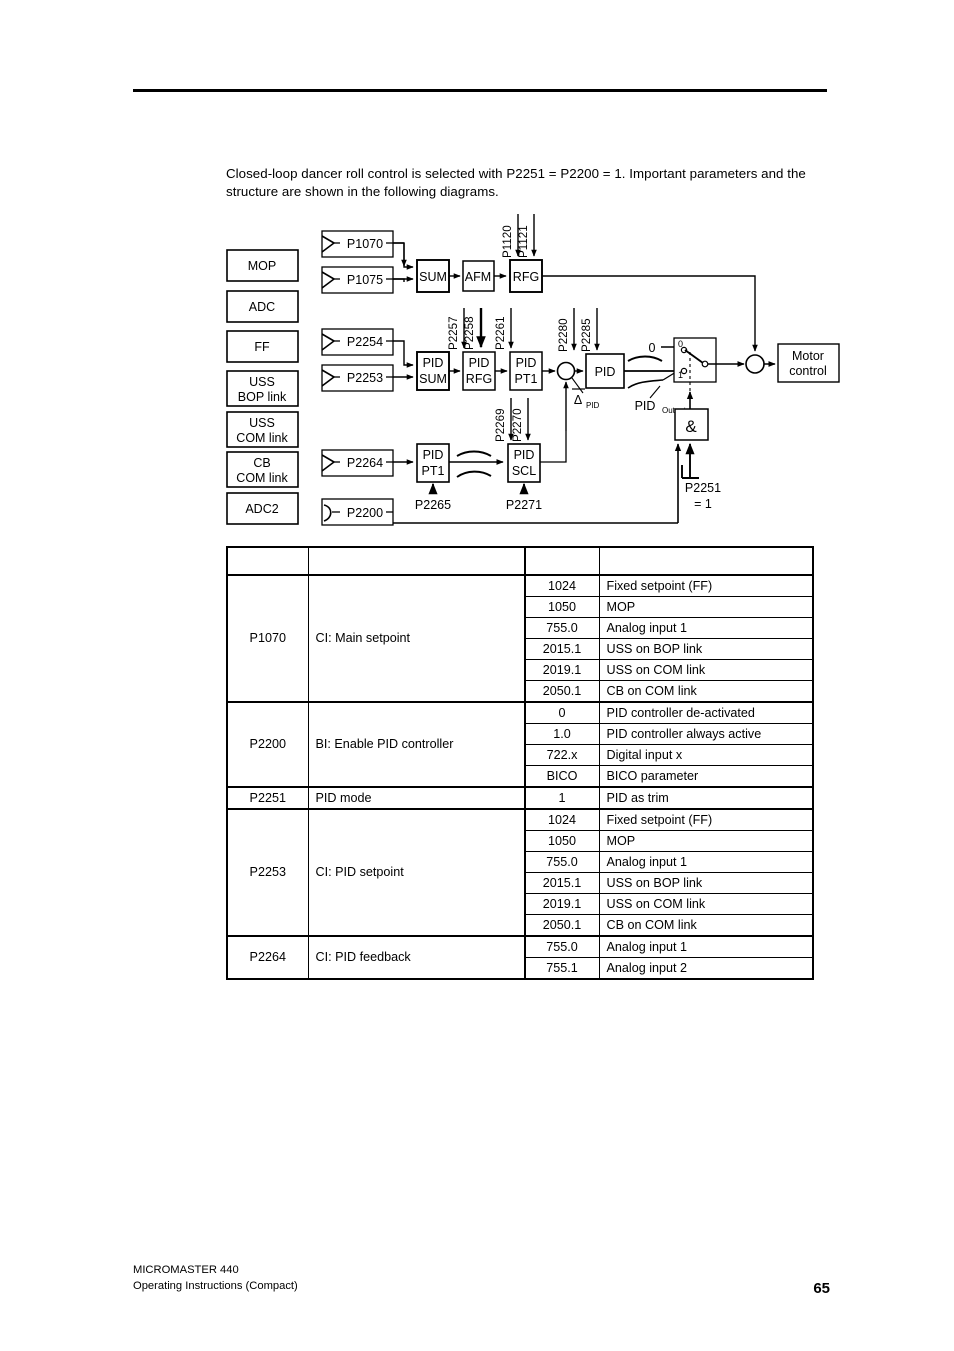  Describe the element at coordinates (479, 379) in the screenshot. I see `block-label-line2: RFG` at that location.